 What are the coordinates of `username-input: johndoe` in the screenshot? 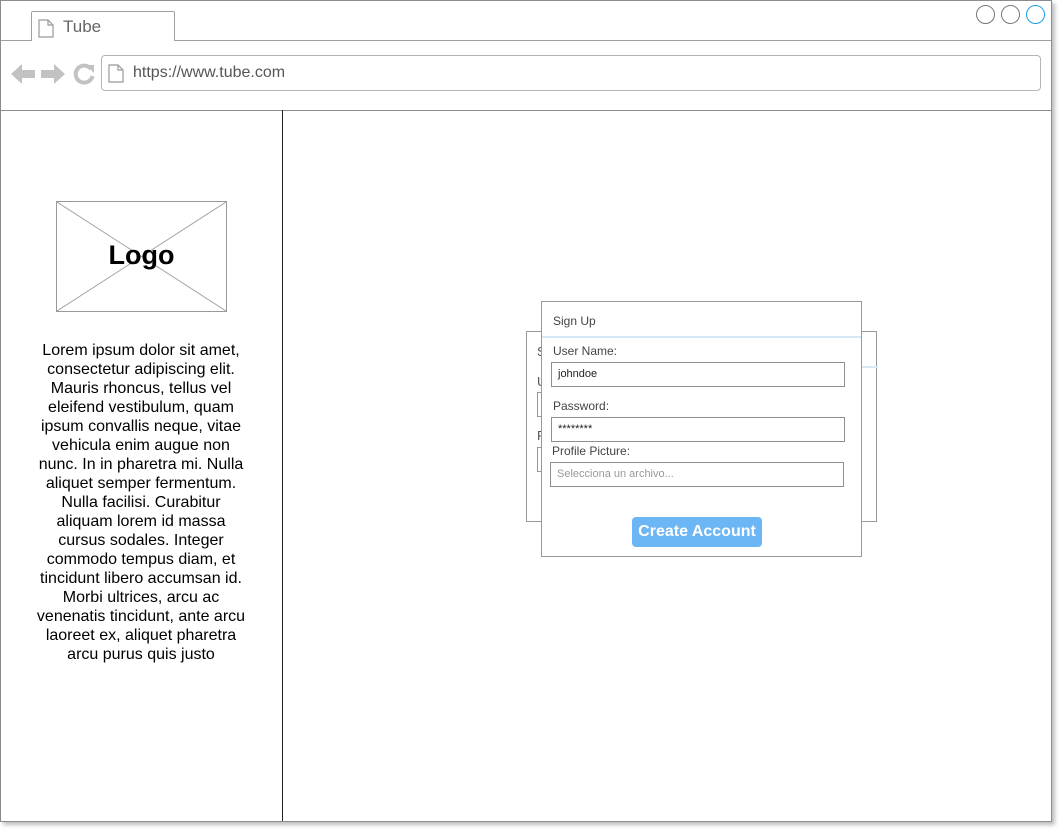 It's located at (698, 374).